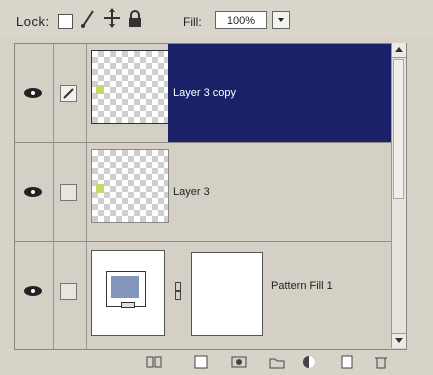 The height and width of the screenshot is (375, 433). I want to click on new-group-icon, so click(277, 362).